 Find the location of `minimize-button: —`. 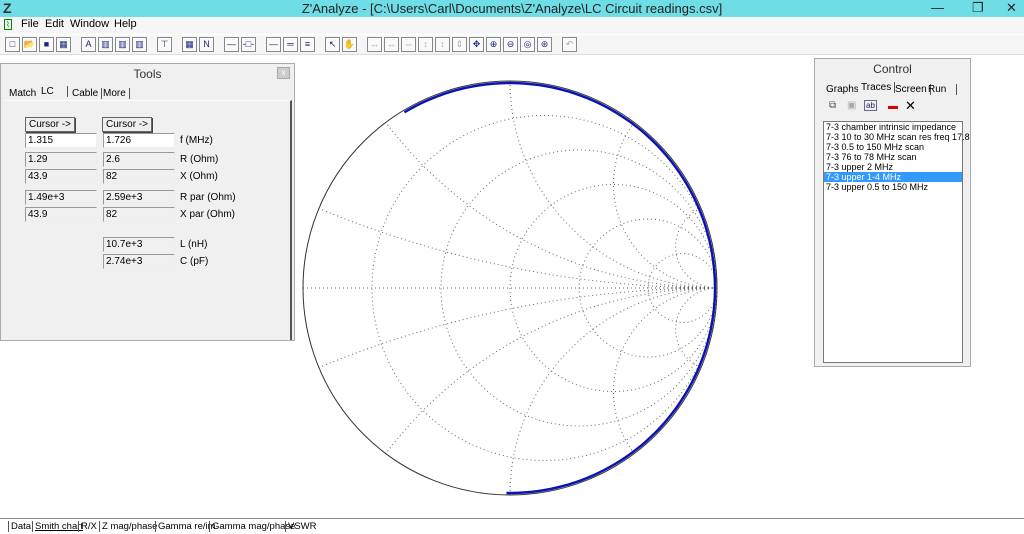

minimize-button: — is located at coordinates (937, 7).